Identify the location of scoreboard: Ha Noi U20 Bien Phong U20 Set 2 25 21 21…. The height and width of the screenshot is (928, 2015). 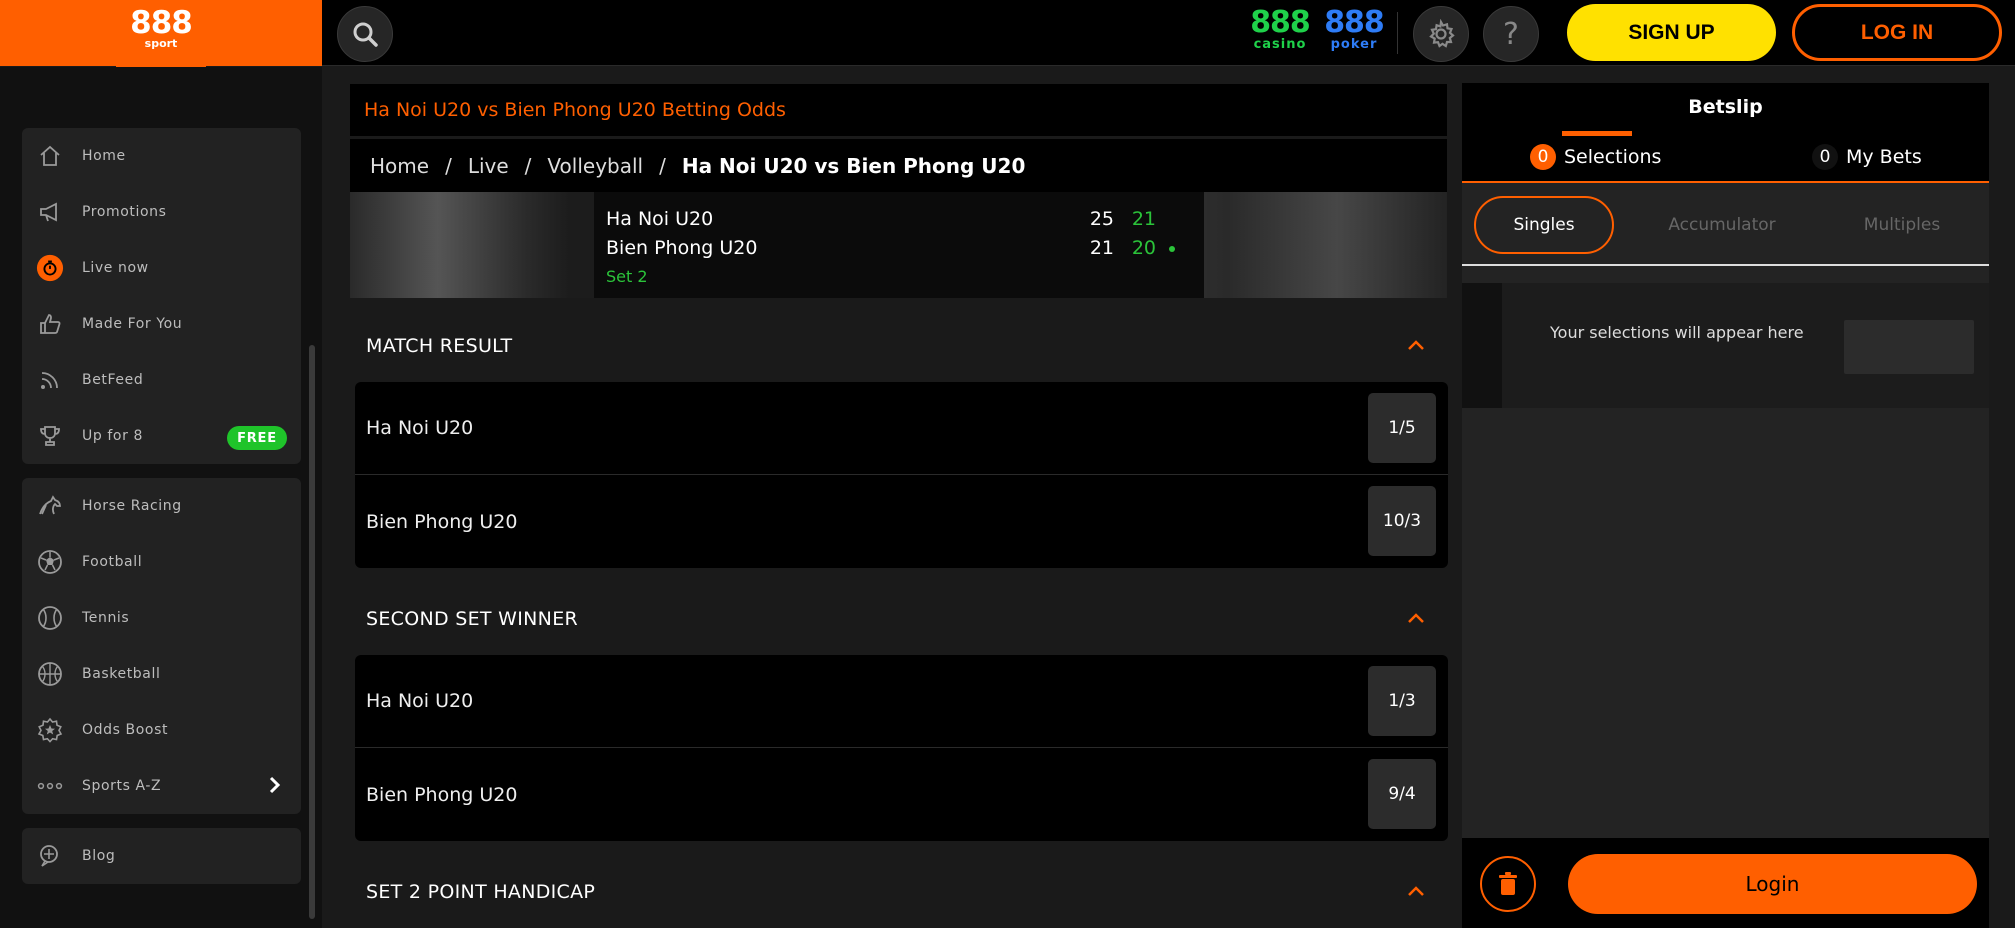
(898, 245).